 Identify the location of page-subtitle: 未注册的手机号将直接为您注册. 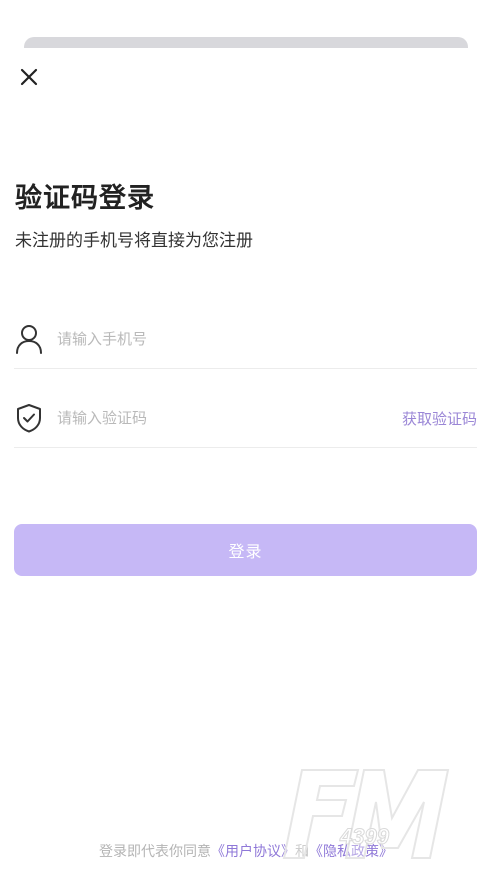
(134, 241).